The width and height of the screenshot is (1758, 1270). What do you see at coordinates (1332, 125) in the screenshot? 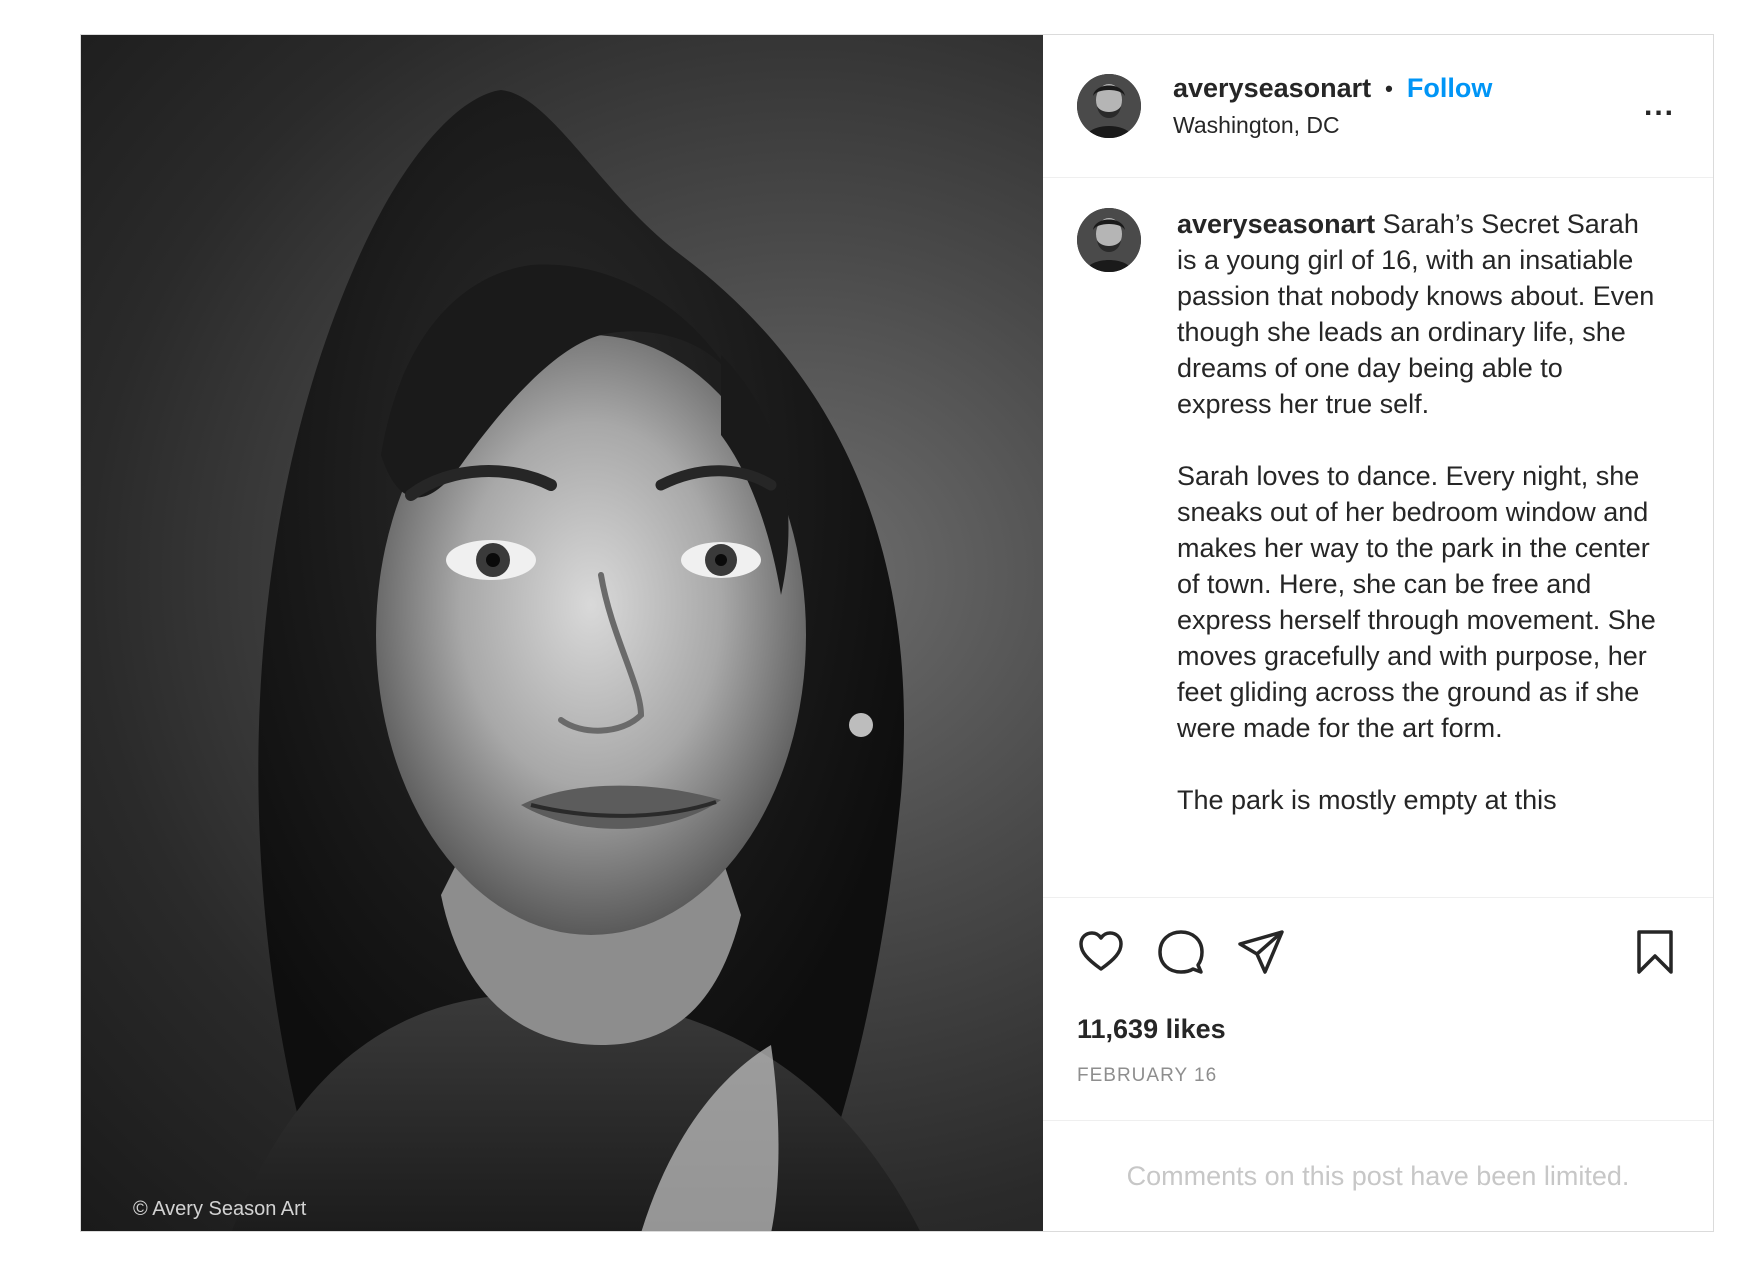
I see `post-location: Washington, DC` at bounding box center [1332, 125].